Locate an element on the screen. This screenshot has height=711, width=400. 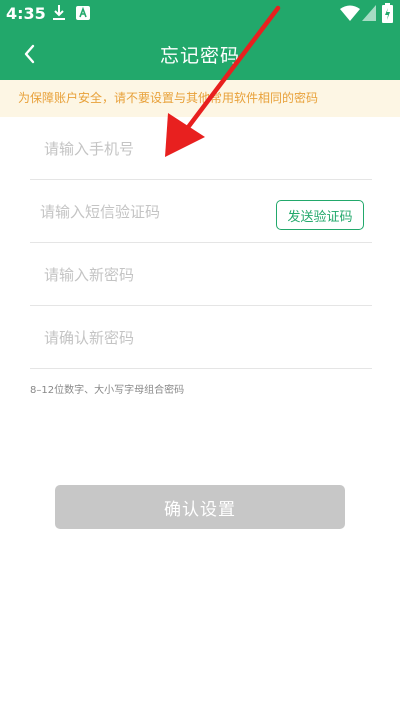
new-password-input is located at coordinates (154, 275).